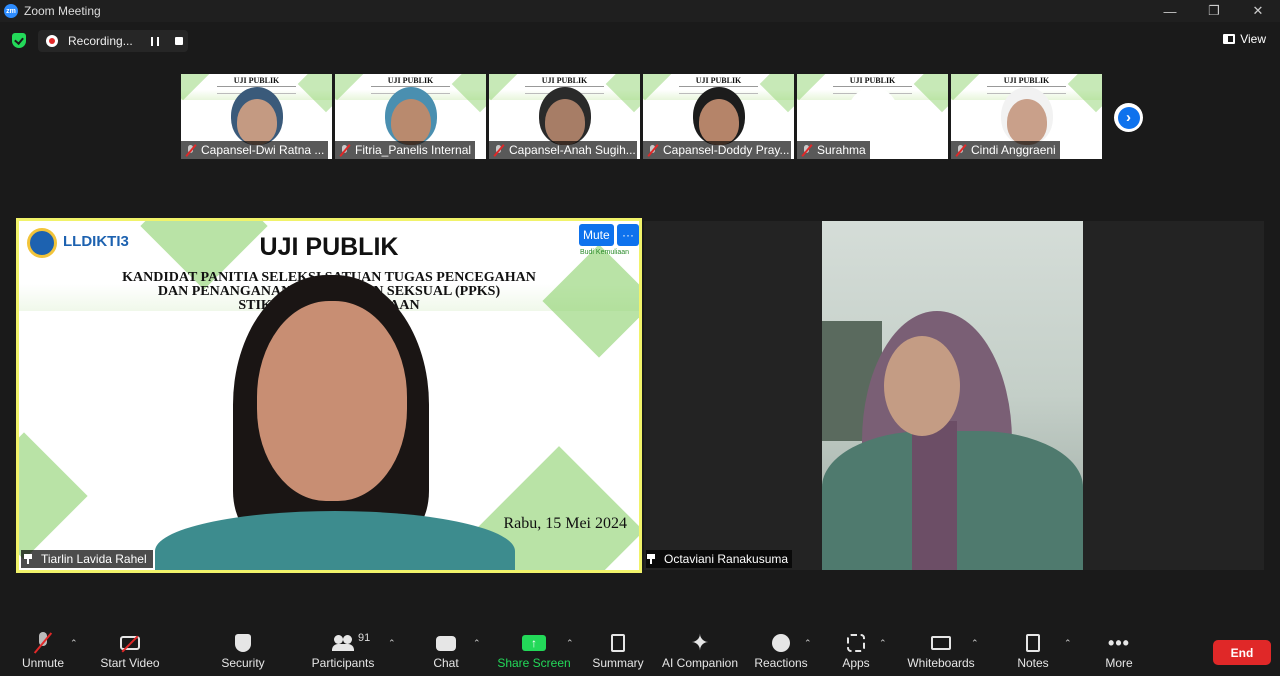  I want to click on title-bar: zm Zoom Meeting — ❐ ✕, so click(640, 11).